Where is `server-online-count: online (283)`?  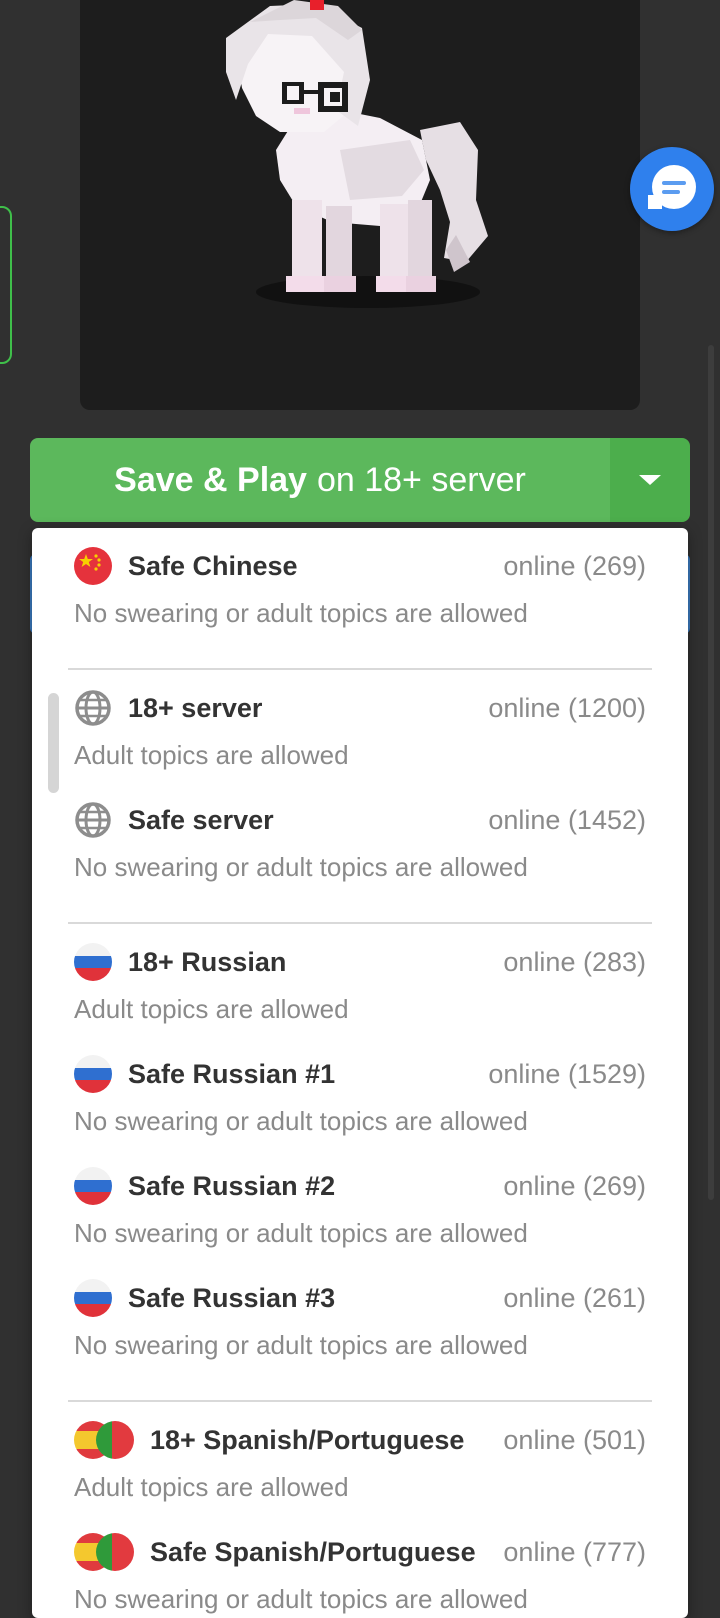 server-online-count: online (283) is located at coordinates (574, 961).